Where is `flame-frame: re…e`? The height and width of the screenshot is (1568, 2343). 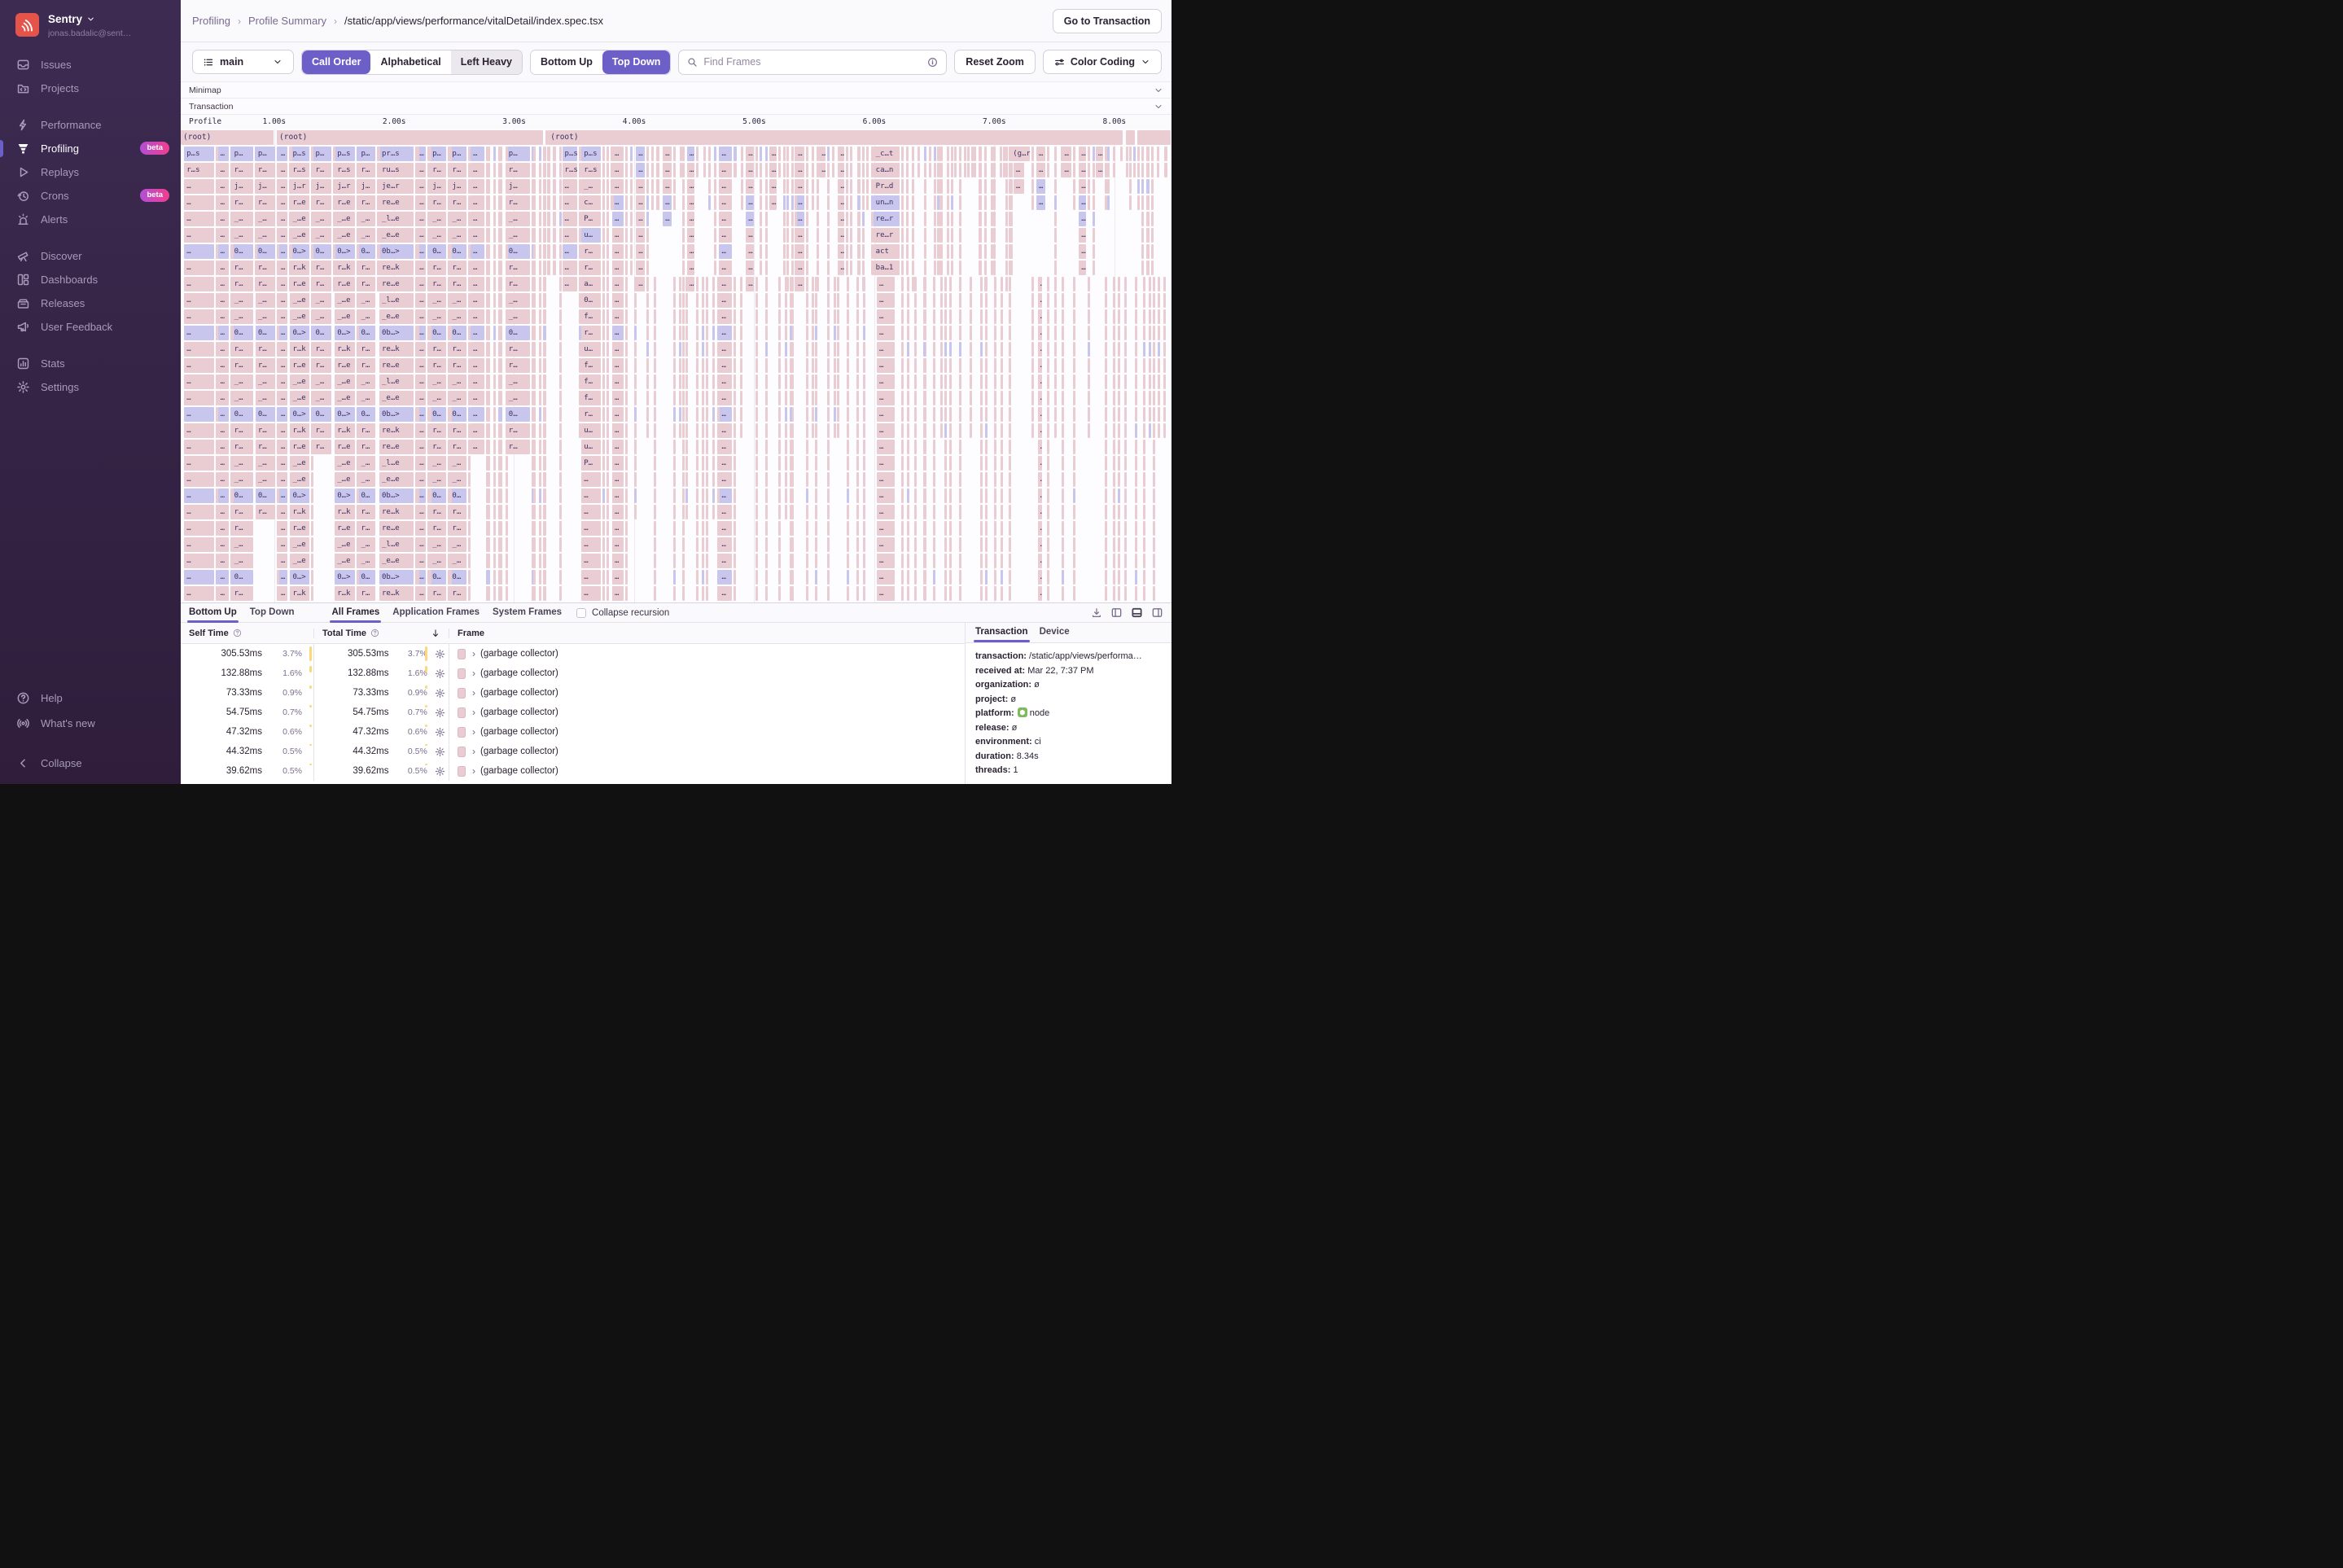
flame-frame: re…e is located at coordinates (397, 366).